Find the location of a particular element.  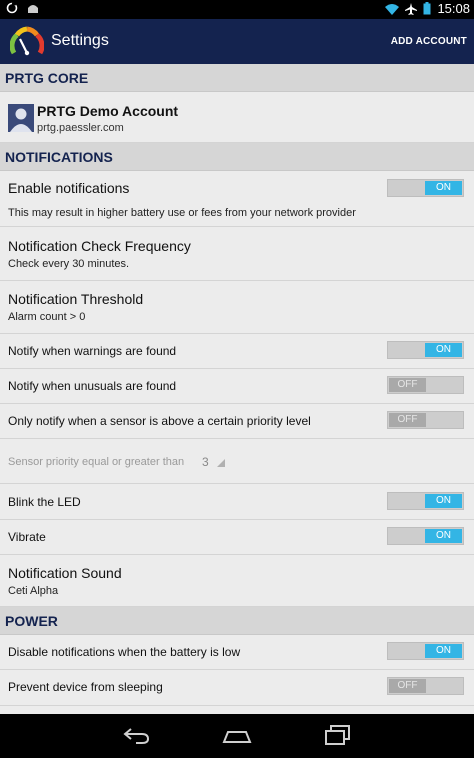

setting-summary: Ceti Alpha is located at coordinates (33, 591).